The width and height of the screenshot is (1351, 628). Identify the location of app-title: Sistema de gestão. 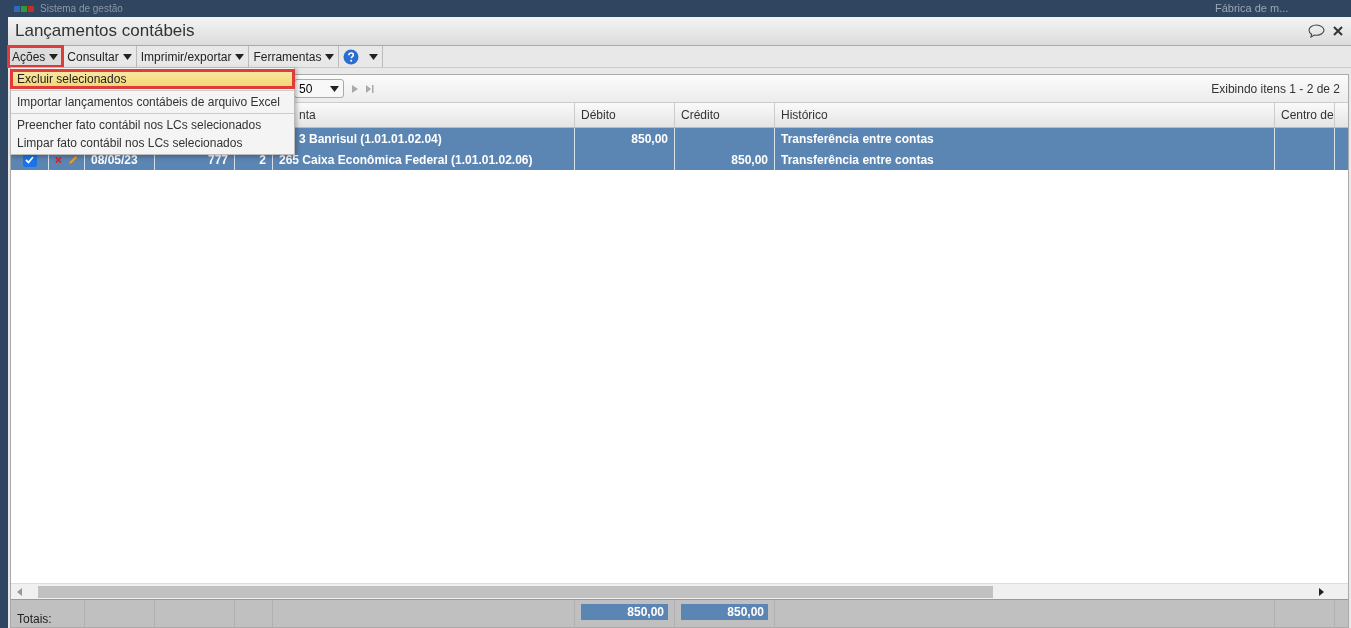
(81, 8).